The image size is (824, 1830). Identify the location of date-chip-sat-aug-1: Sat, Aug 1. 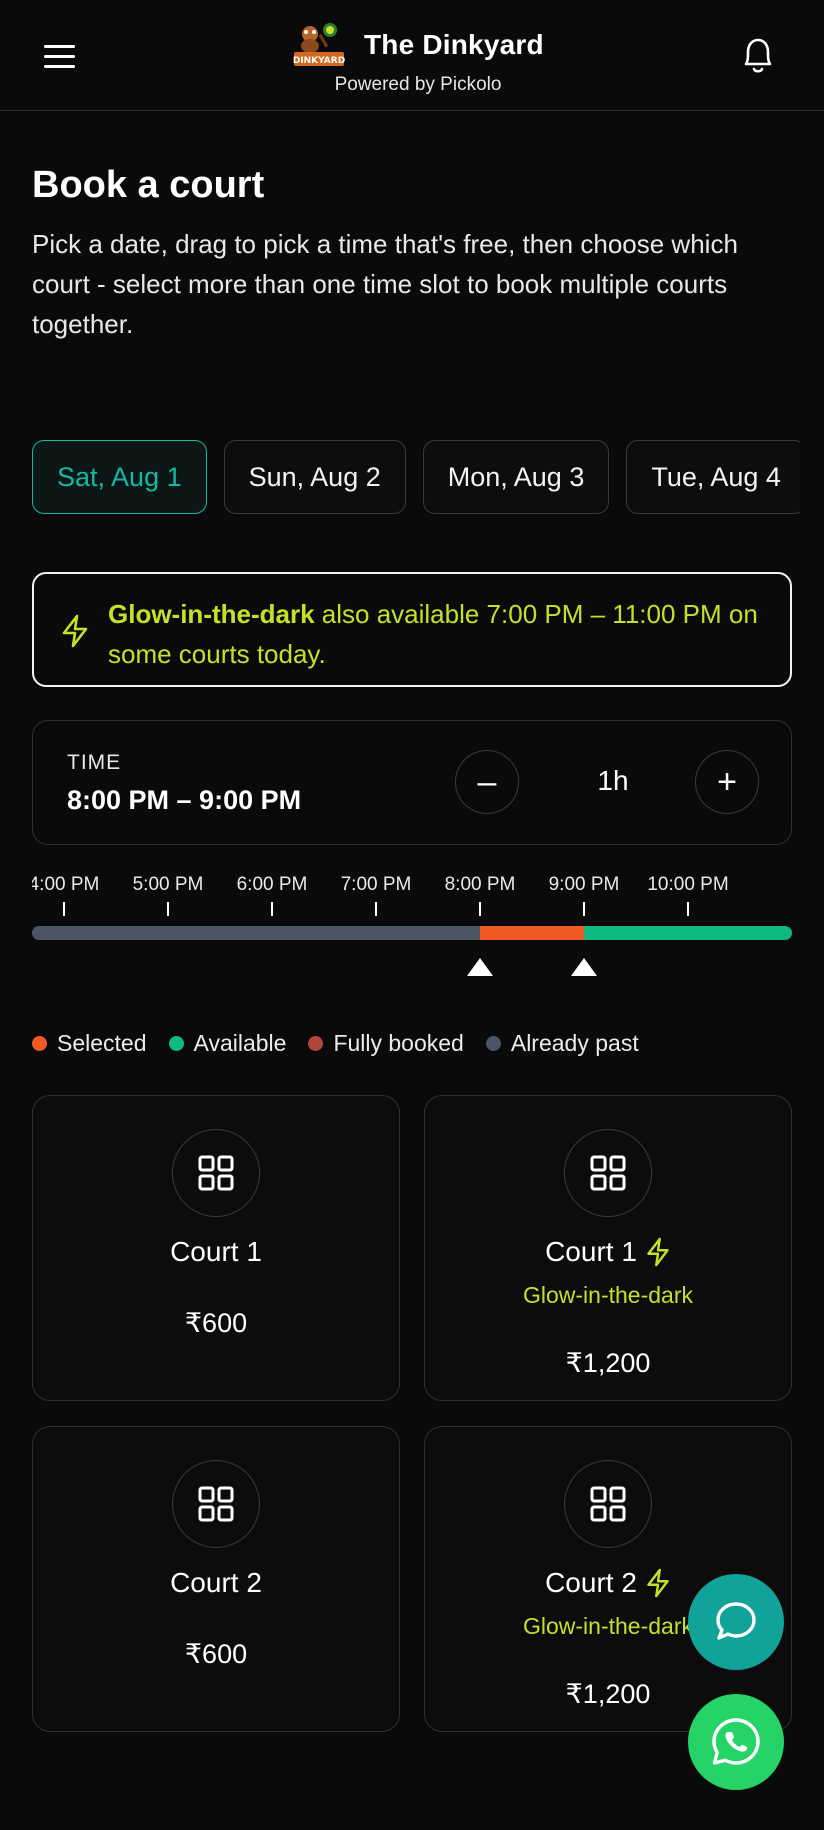
(119, 477).